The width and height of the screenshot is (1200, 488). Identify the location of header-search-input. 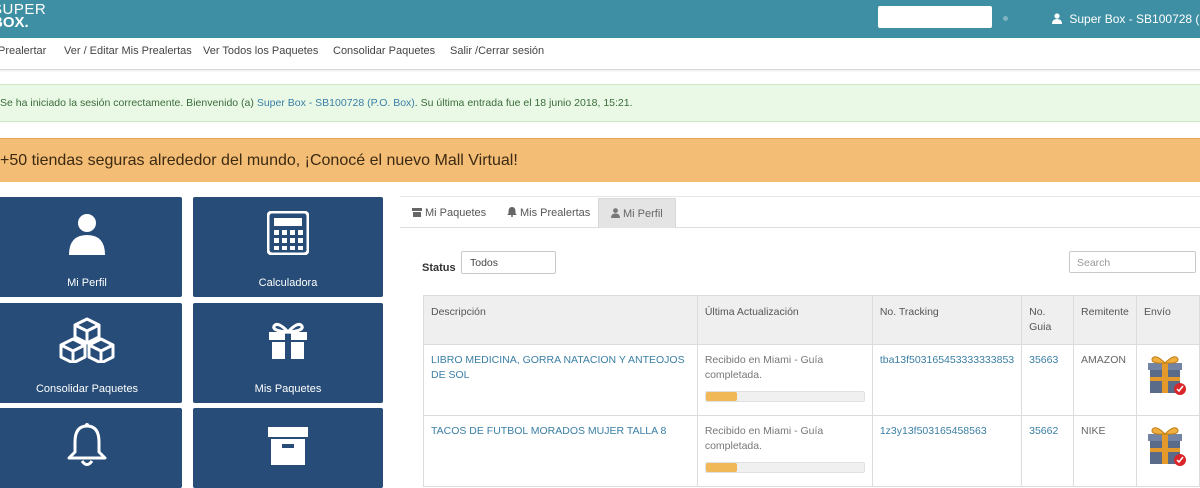
(935, 17).